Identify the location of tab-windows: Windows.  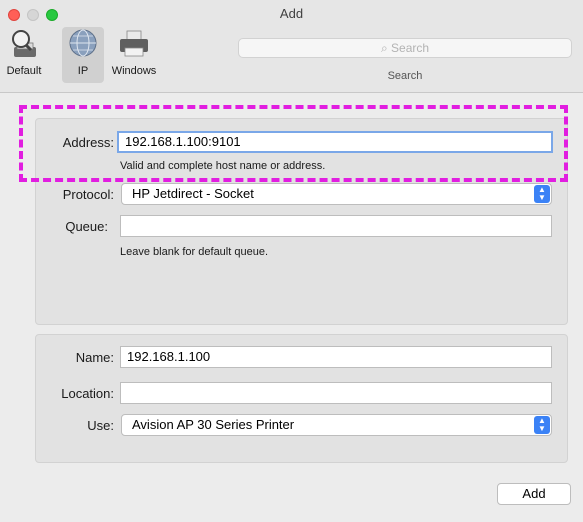
(134, 55).